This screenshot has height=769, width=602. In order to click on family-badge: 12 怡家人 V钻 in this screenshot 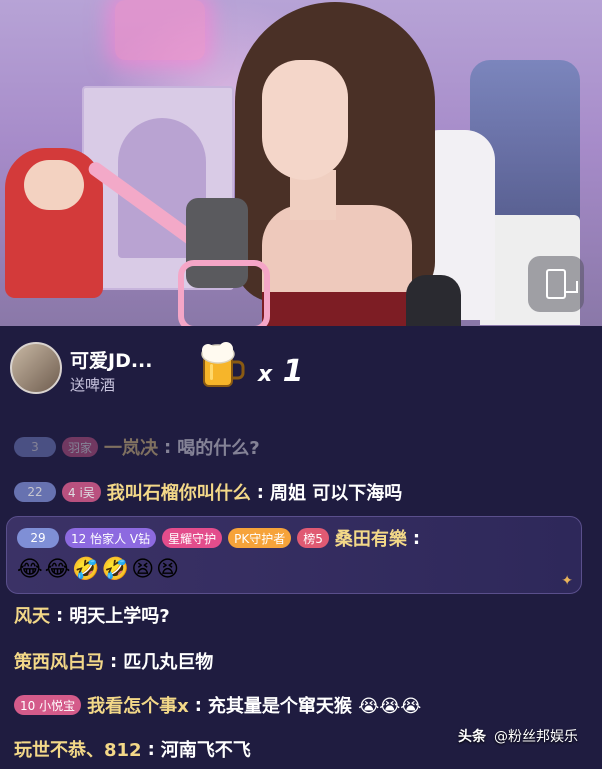, I will do `click(111, 538)`.